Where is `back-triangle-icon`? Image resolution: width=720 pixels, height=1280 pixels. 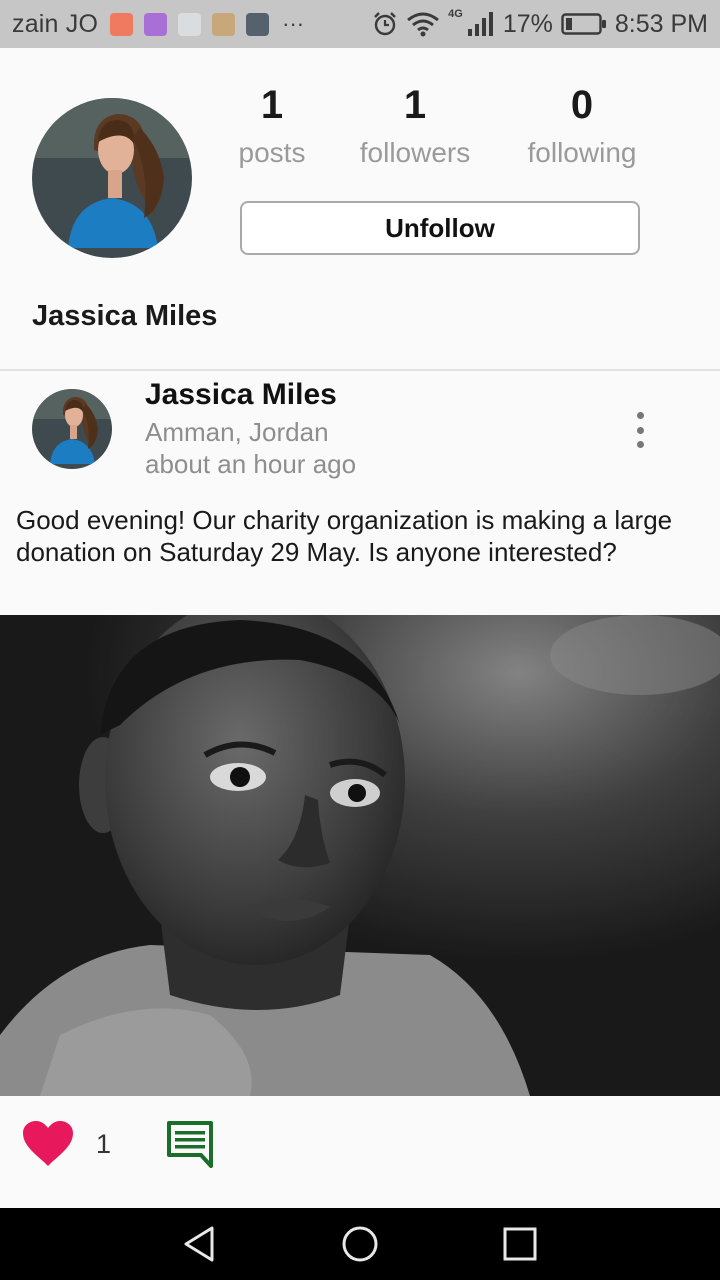 back-triangle-icon is located at coordinates (200, 1244).